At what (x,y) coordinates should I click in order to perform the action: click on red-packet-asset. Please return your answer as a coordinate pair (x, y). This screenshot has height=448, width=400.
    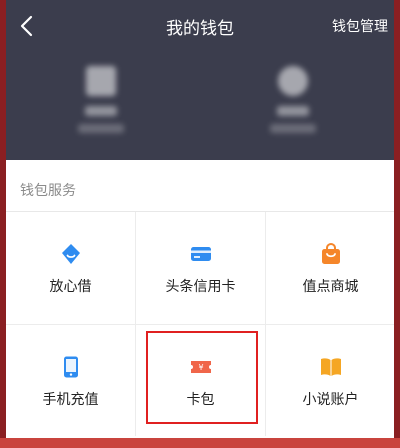
    Looking at the image, I should click on (101, 99).